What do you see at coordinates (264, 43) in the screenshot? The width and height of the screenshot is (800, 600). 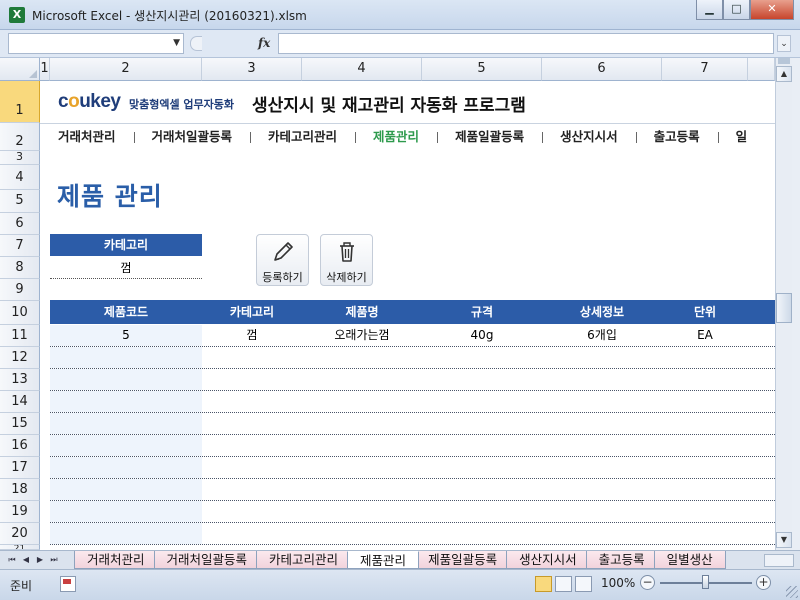 I see `insert-function-icon: fx` at bounding box center [264, 43].